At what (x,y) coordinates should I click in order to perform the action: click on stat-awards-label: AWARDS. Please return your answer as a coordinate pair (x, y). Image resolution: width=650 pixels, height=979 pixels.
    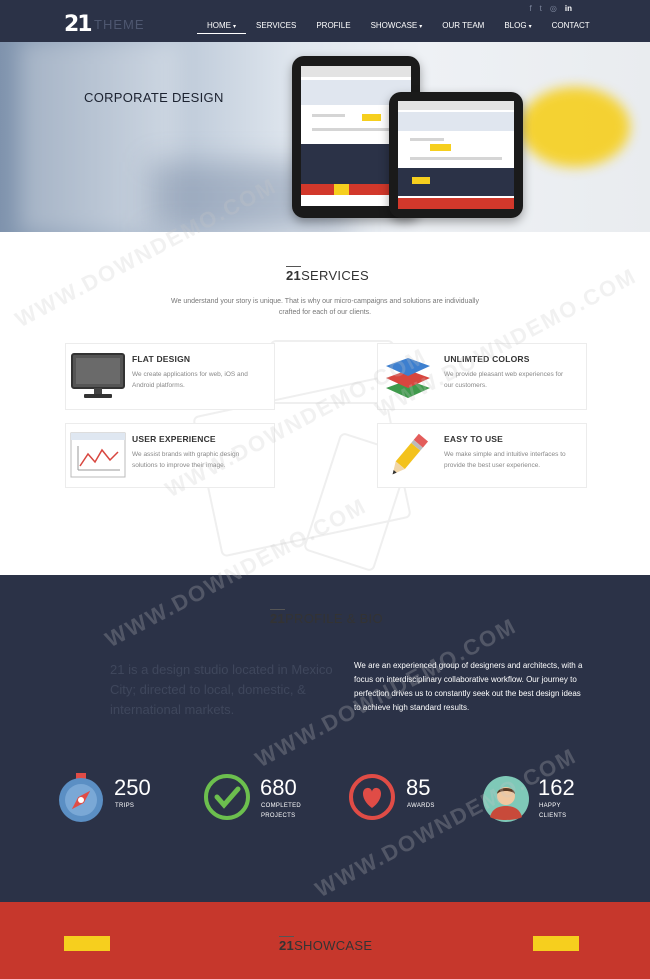
    Looking at the image, I should click on (421, 806).